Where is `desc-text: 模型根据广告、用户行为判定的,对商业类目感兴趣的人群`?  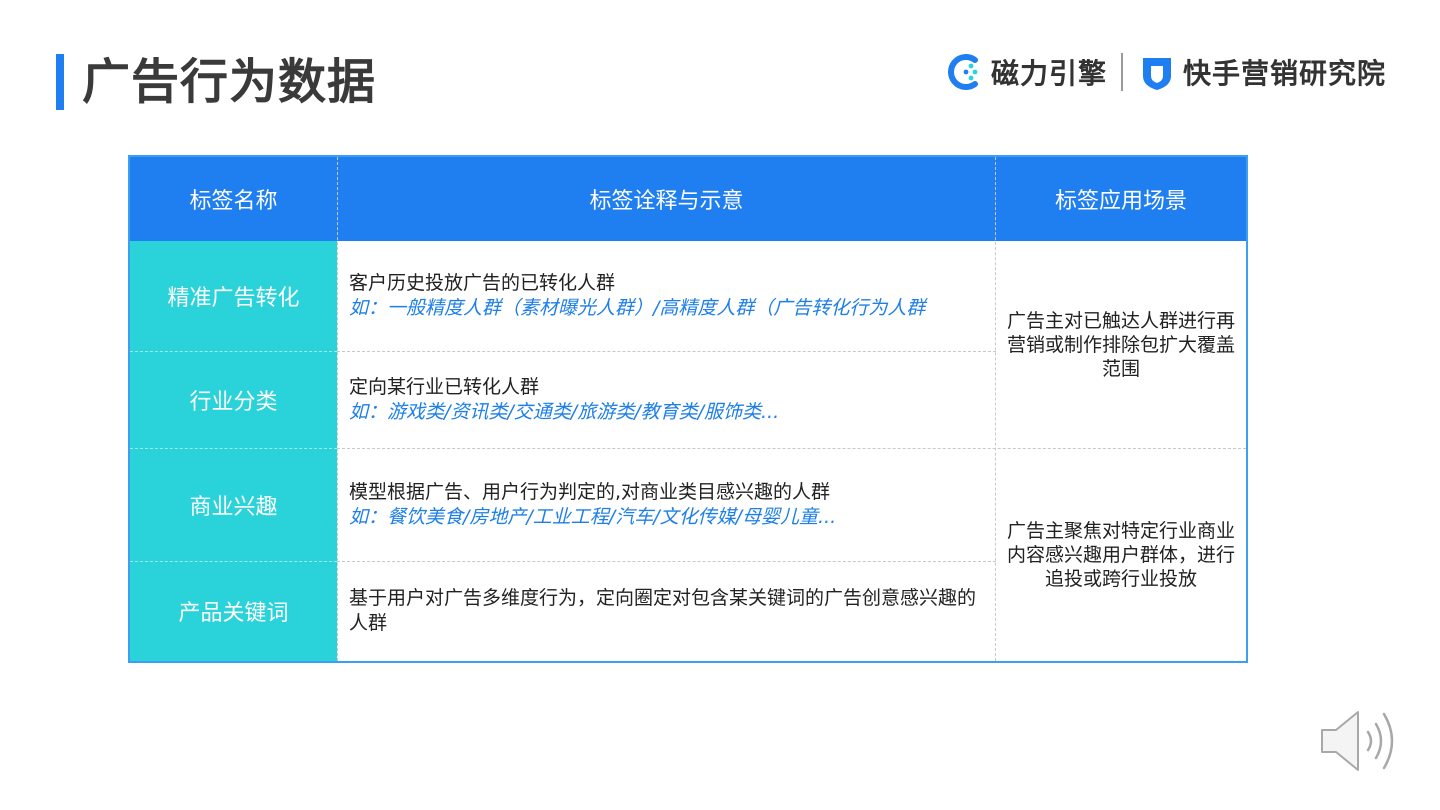 desc-text: 模型根据广告、用户行为判定的,对商业类目感兴趣的人群 is located at coordinates (590, 491).